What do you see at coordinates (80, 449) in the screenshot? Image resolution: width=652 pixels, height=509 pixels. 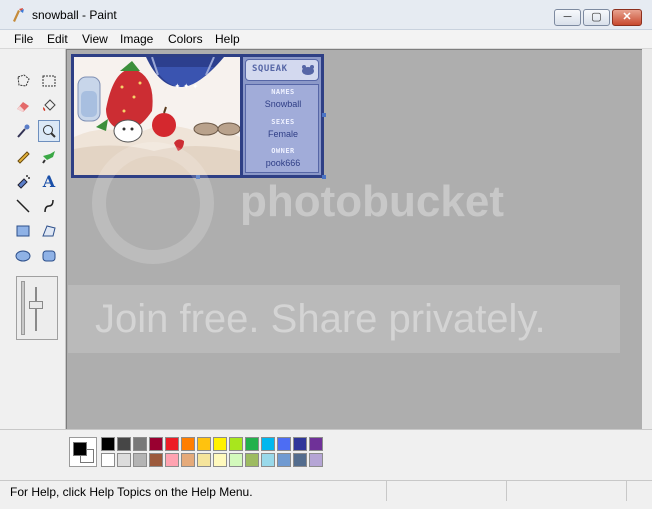 I see `foreground-color-swatch` at bounding box center [80, 449].